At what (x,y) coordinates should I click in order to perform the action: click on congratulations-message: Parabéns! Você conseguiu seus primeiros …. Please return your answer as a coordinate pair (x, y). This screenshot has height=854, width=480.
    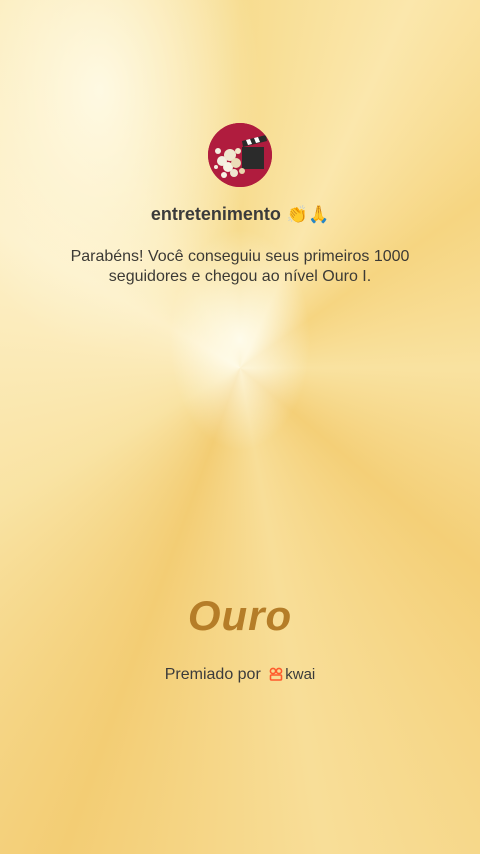
    Looking at the image, I should click on (240, 267).